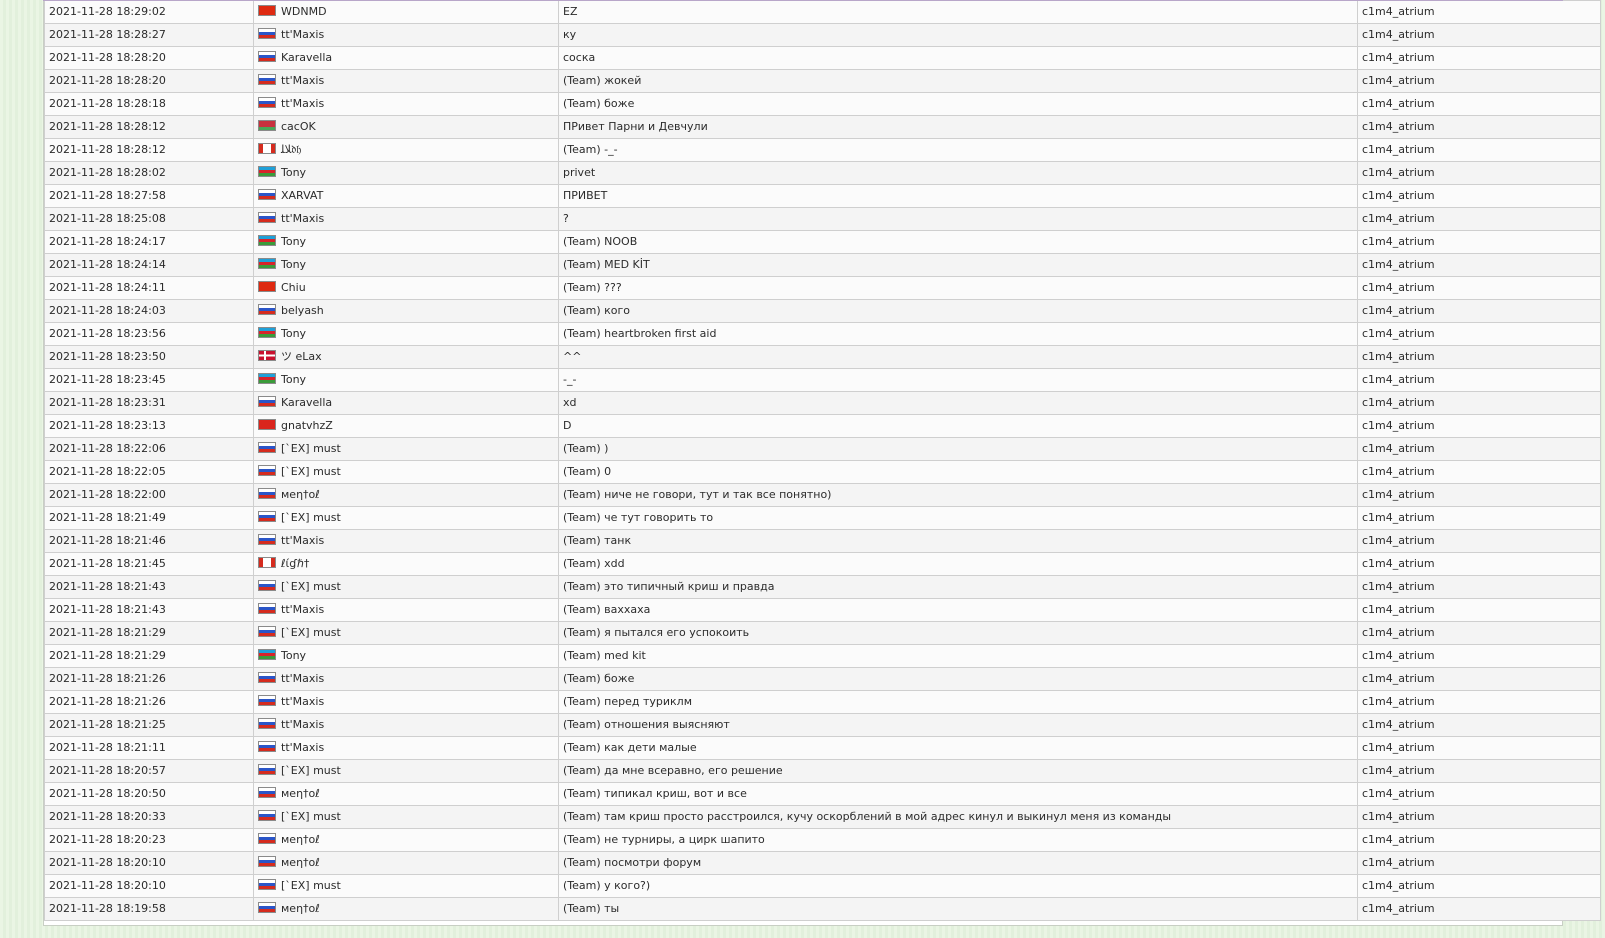 The image size is (1605, 938). I want to click on timestamp-cell: 2021-11-28 18:21:43, so click(149, 587).